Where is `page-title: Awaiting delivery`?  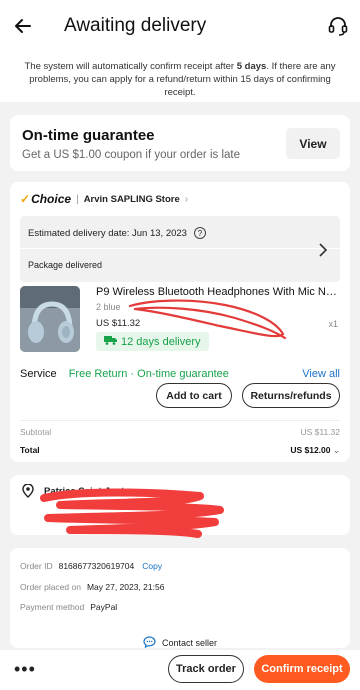 page-title: Awaiting delivery is located at coordinates (135, 25).